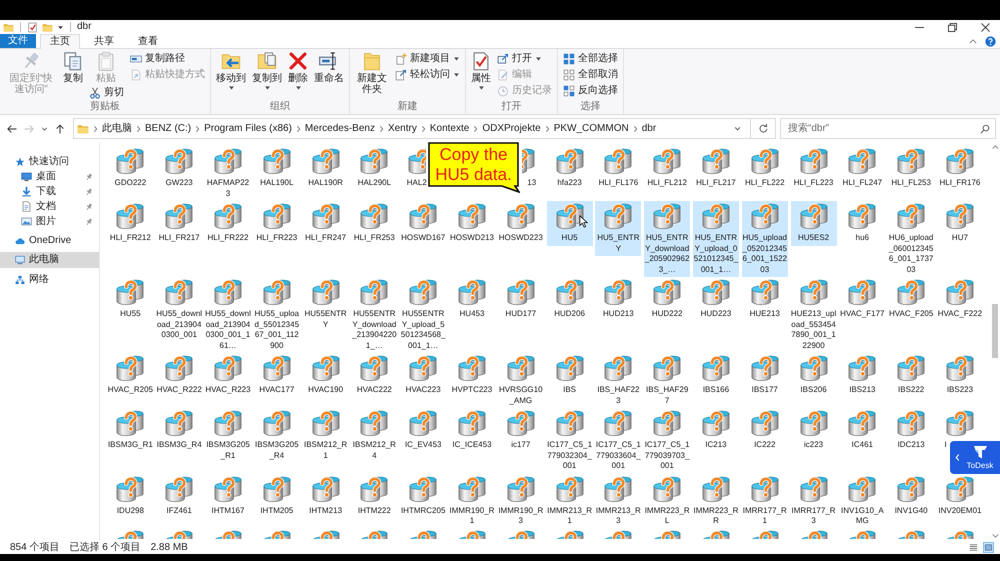 This screenshot has width=1000, height=561. Describe the element at coordinates (168, 128) in the screenshot. I see `breadcrumb: BENZ (C:)` at that location.